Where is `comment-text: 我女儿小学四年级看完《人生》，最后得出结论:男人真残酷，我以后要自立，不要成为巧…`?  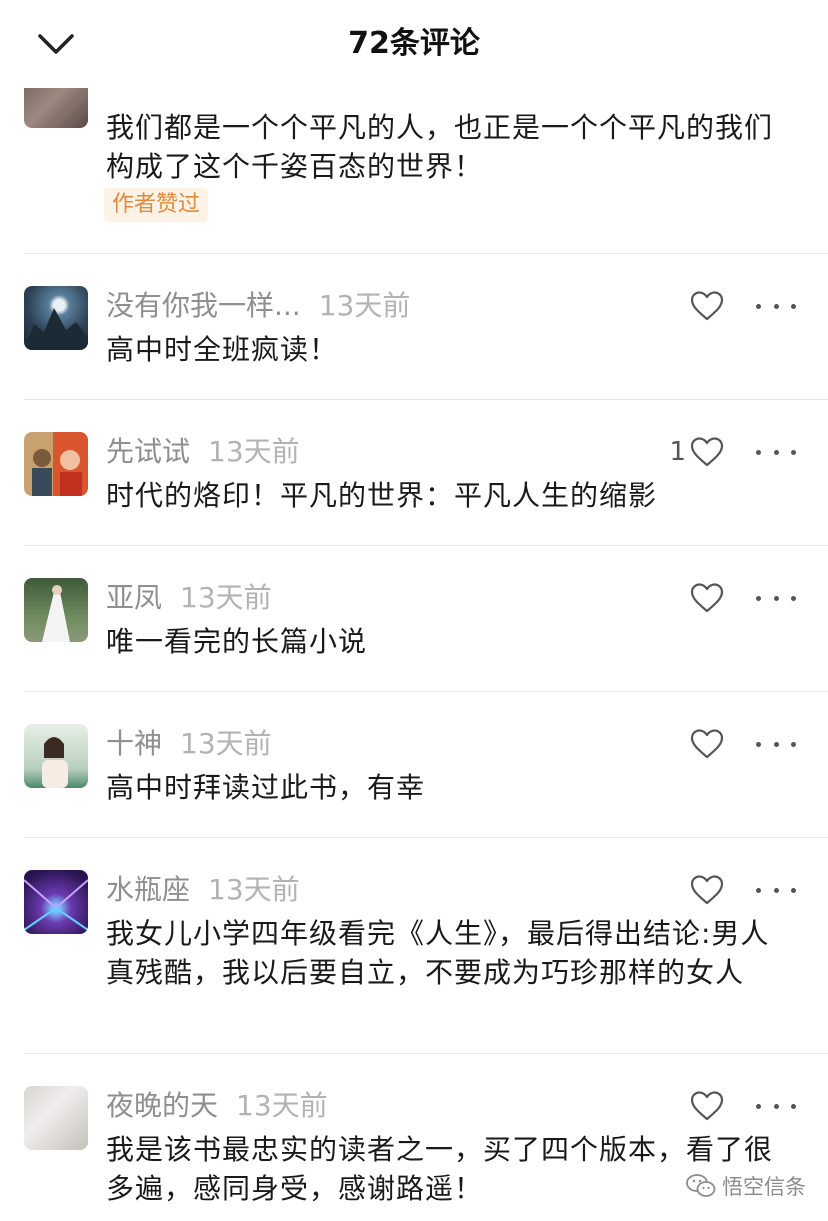 comment-text: 我女儿小学四年级看完《人生》，最后得出结论:男人真残酷，我以后要自立，不要成为巧… is located at coordinates (438, 953).